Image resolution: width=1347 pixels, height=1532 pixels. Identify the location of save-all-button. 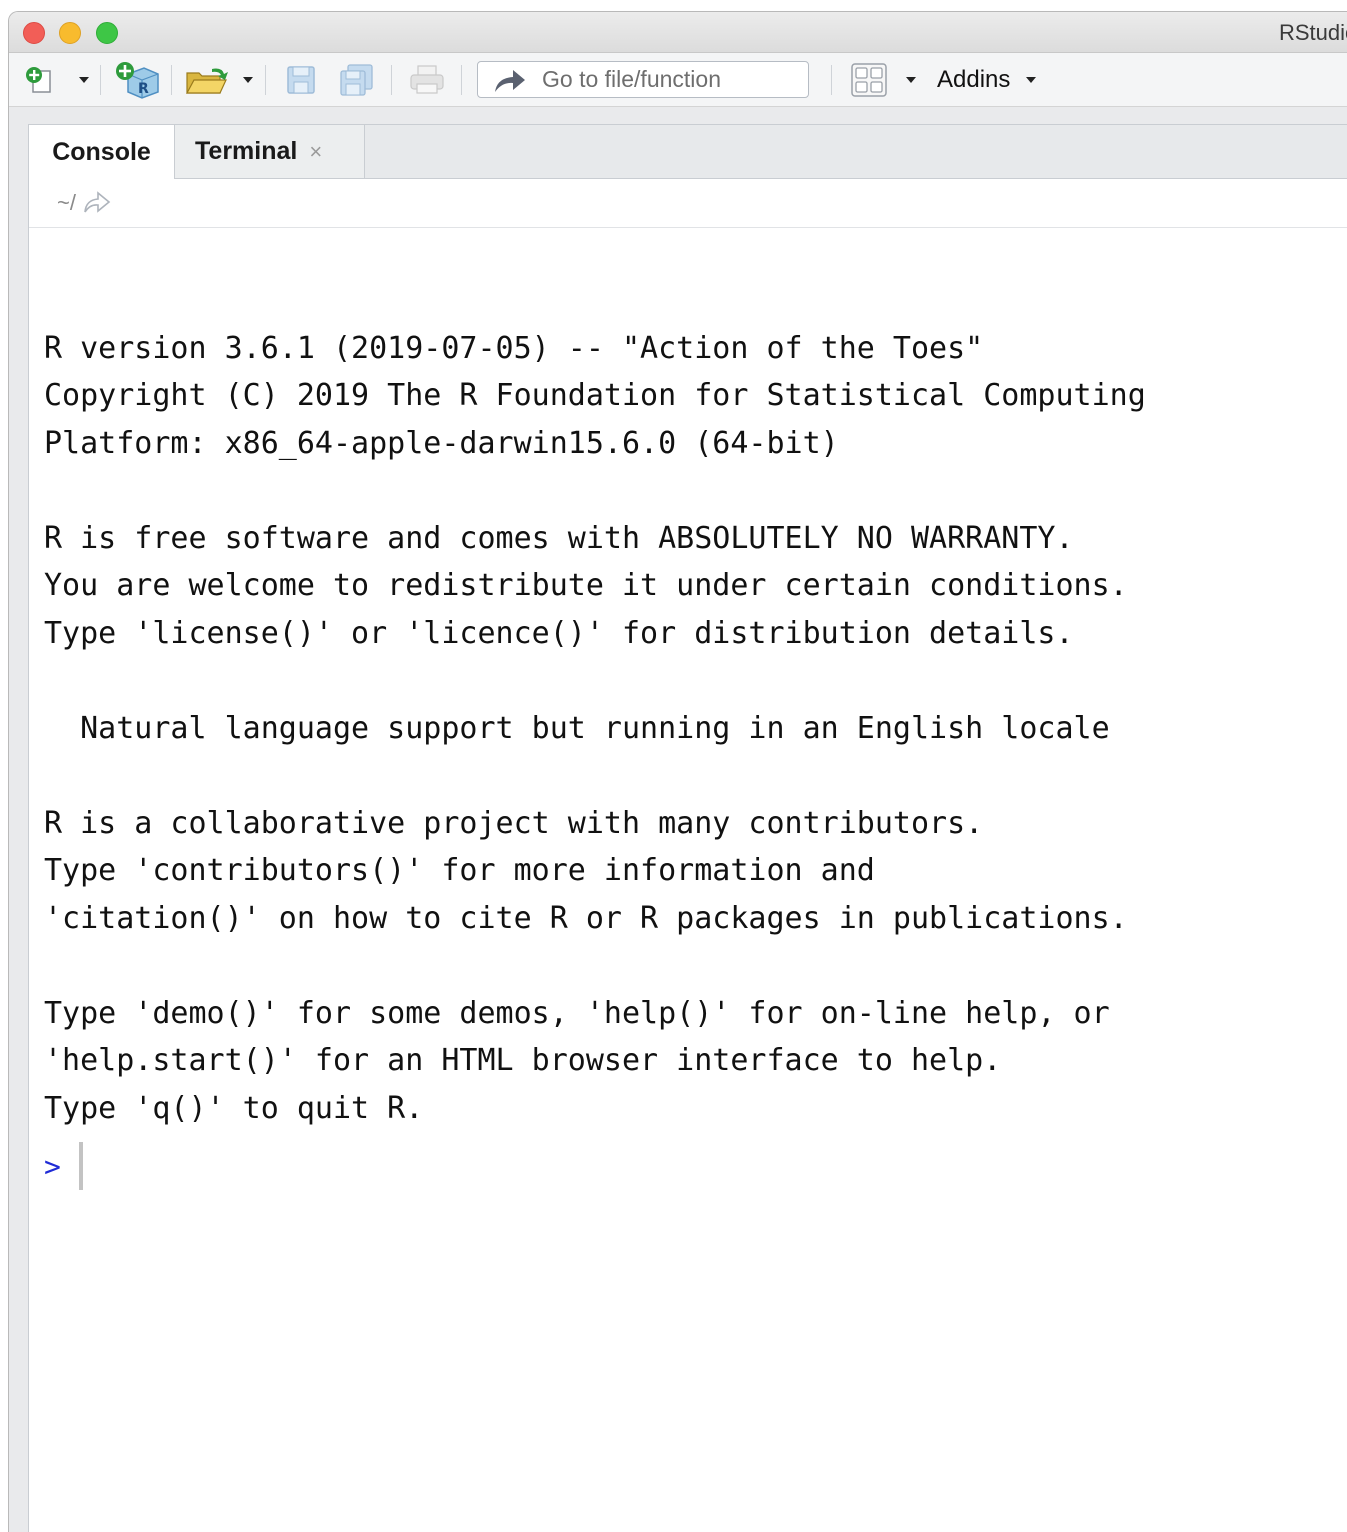
(357, 79).